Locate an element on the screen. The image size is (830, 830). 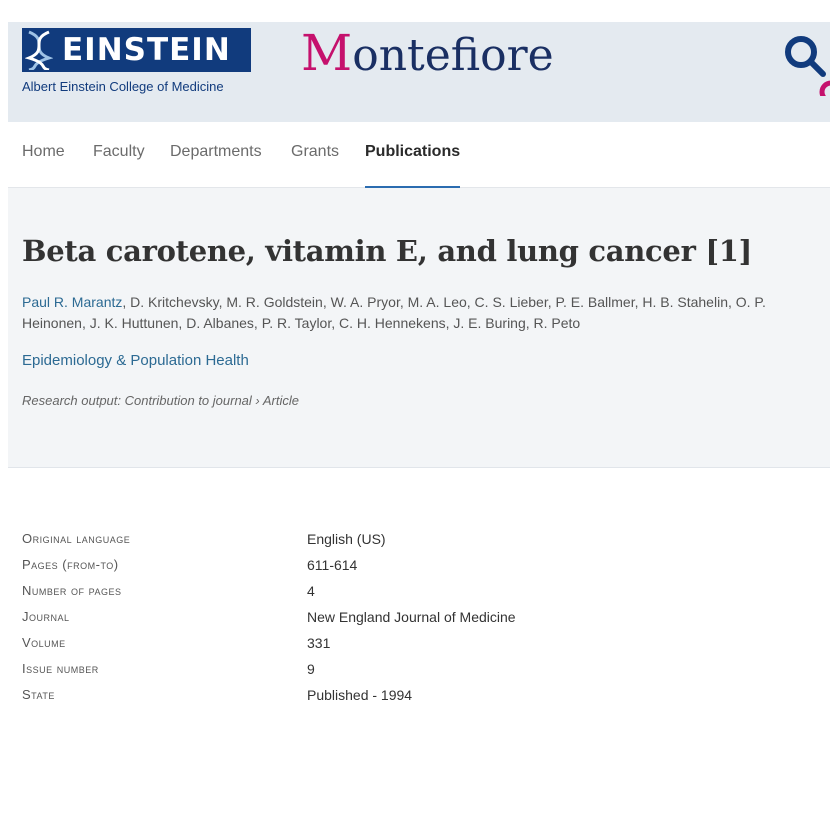
nav-departments: Departments is located at coordinates (216, 164).